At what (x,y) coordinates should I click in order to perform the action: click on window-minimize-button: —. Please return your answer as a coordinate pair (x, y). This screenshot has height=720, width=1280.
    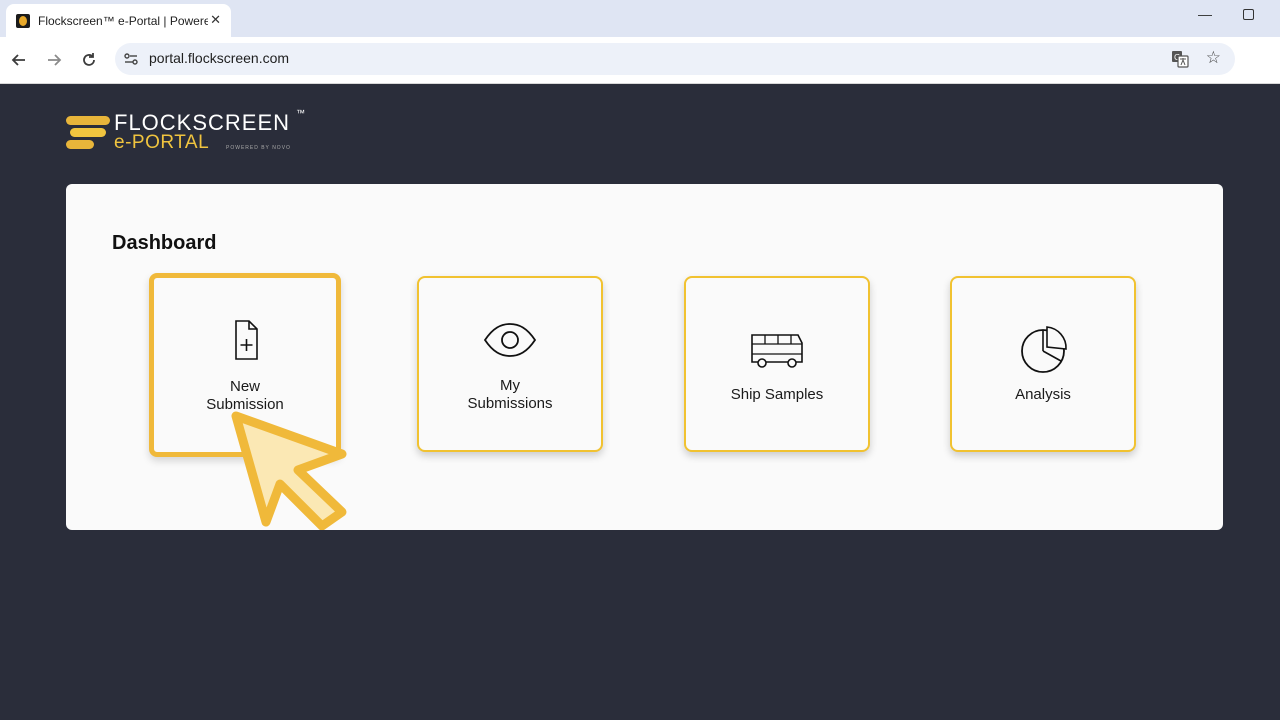
    Looking at the image, I should click on (1205, 14).